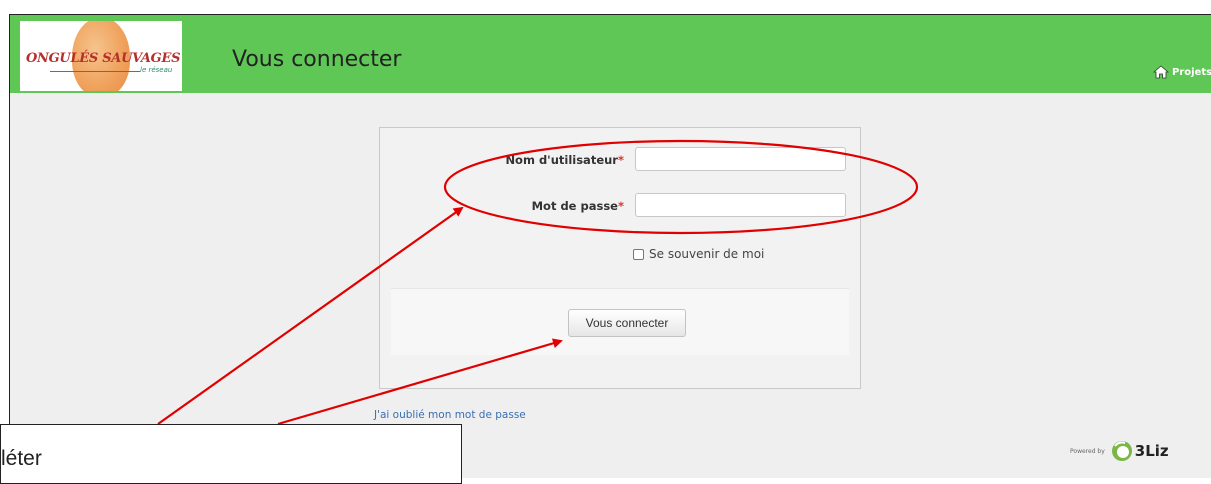 The height and width of the screenshot is (484, 1211). What do you see at coordinates (317, 59) in the screenshot?
I see `page-title: Vous connecter` at bounding box center [317, 59].